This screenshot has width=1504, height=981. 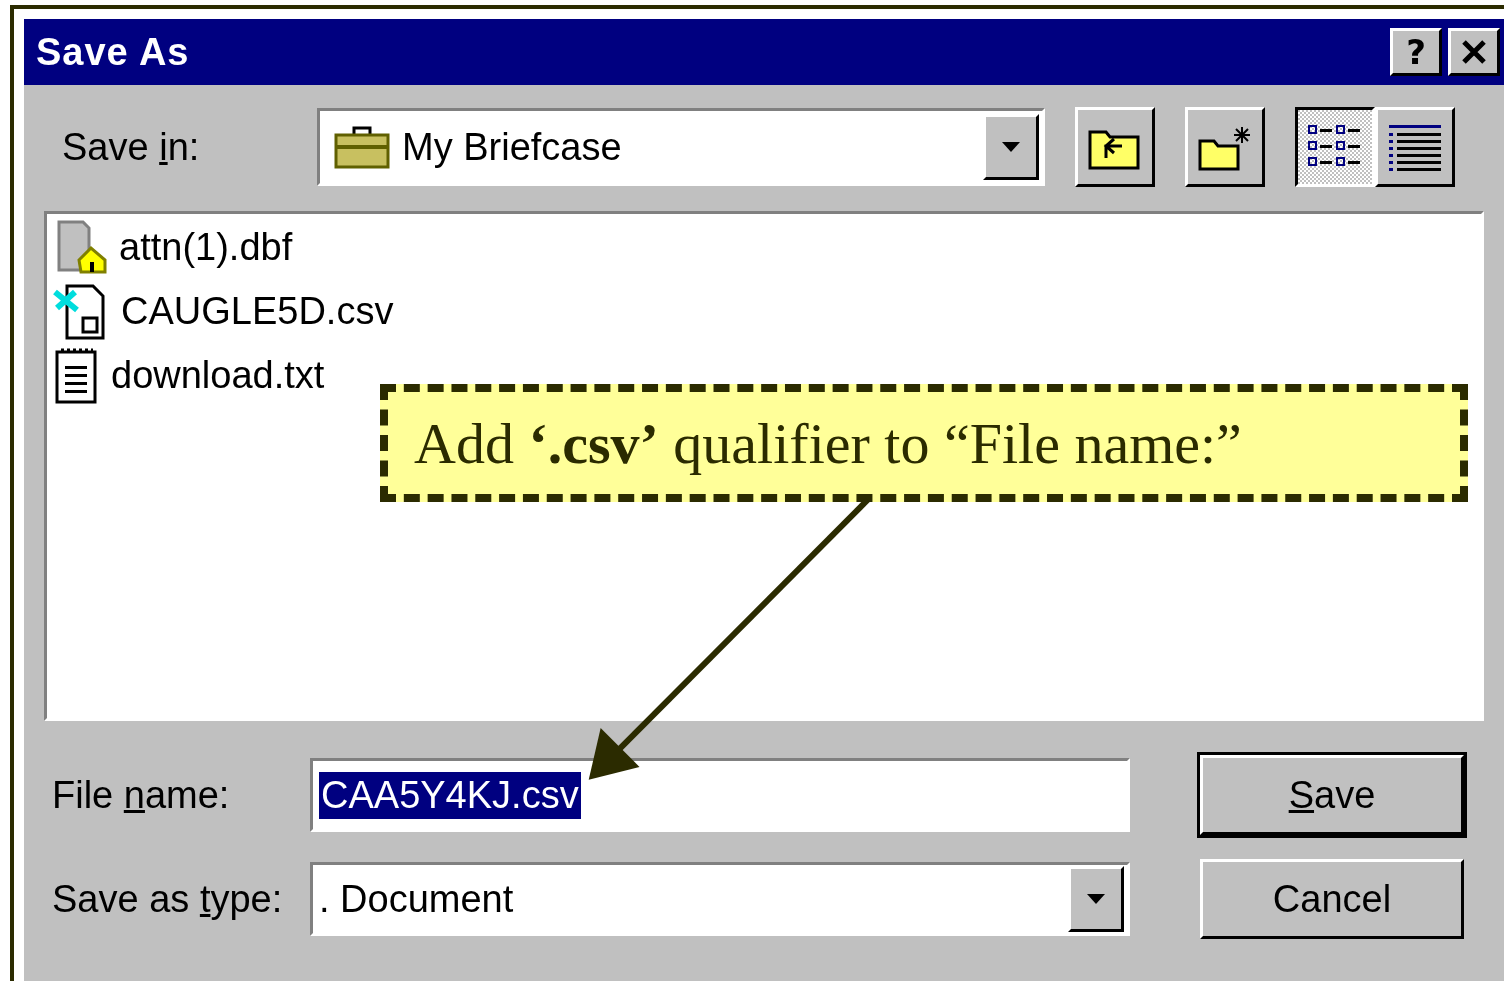 I want to click on save-in-label: Save in:, so click(x=131, y=147).